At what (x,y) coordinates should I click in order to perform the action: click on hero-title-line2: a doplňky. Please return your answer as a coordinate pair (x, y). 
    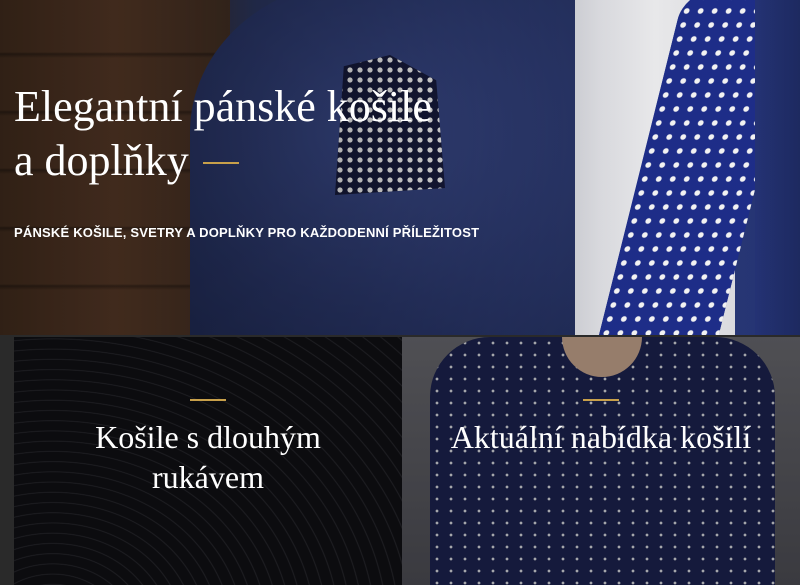
    Looking at the image, I should click on (101, 160).